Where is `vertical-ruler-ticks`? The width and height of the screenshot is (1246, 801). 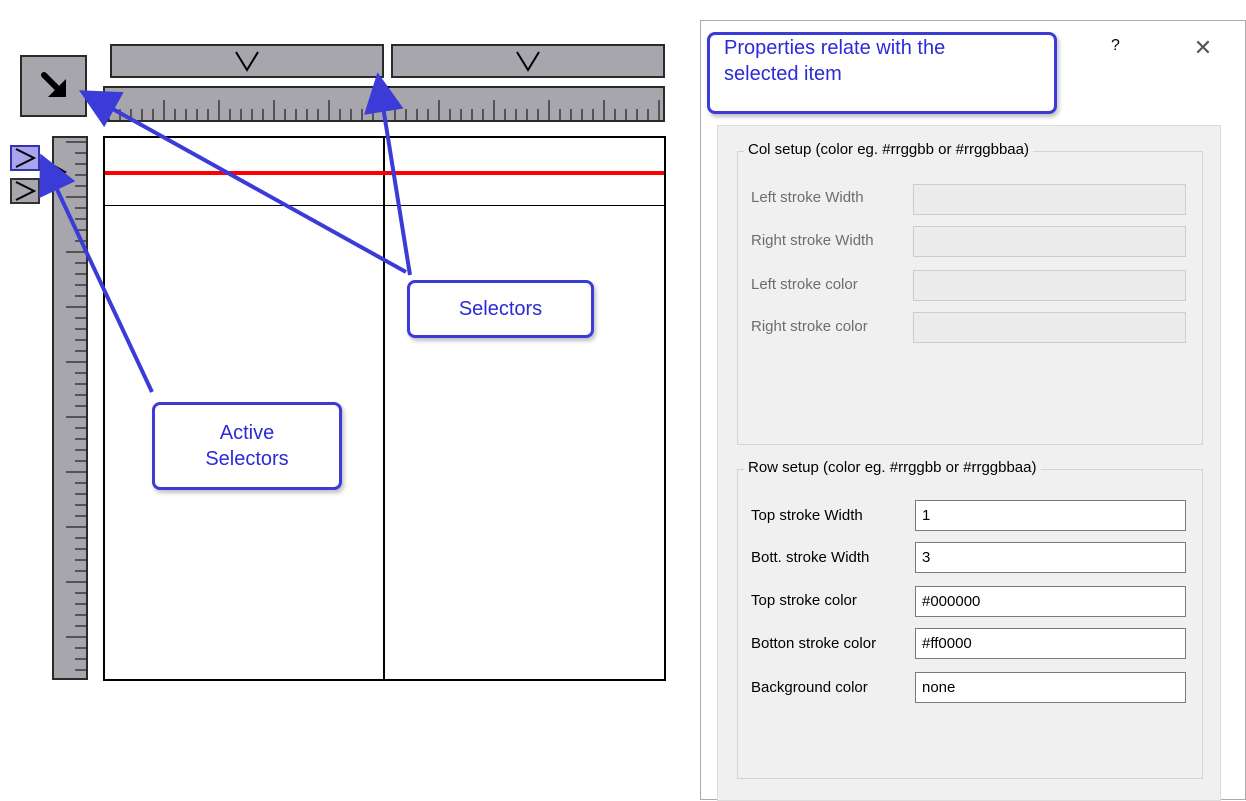 vertical-ruler-ticks is located at coordinates (76, 406).